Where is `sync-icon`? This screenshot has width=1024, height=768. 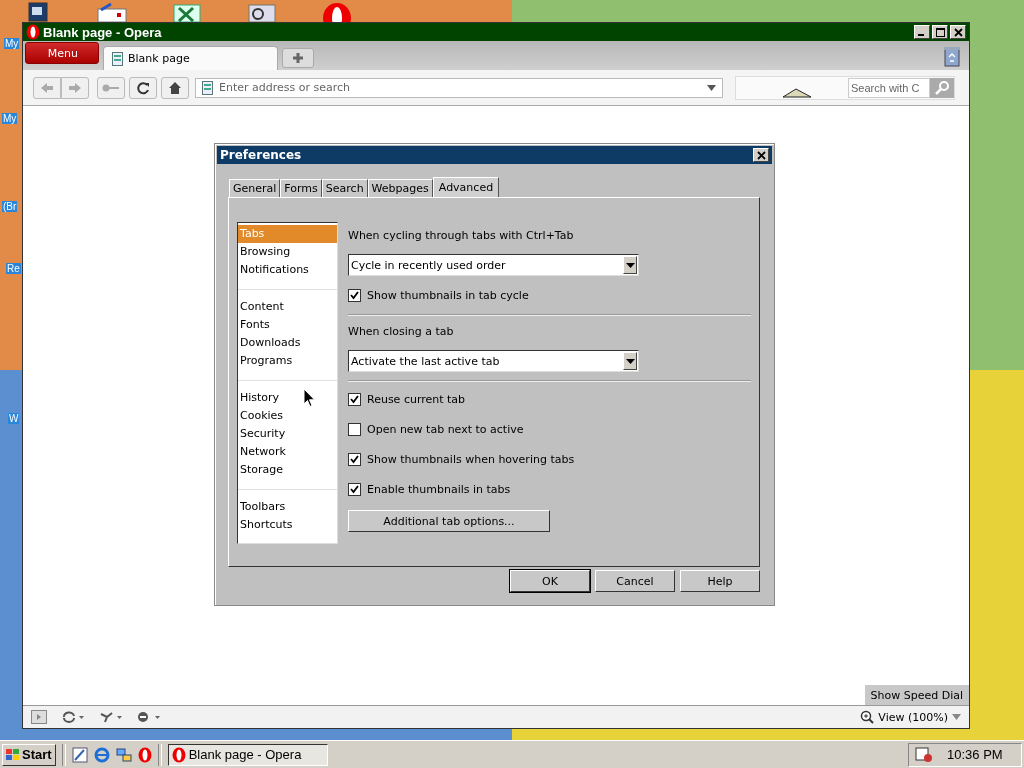 sync-icon is located at coordinates (73, 717).